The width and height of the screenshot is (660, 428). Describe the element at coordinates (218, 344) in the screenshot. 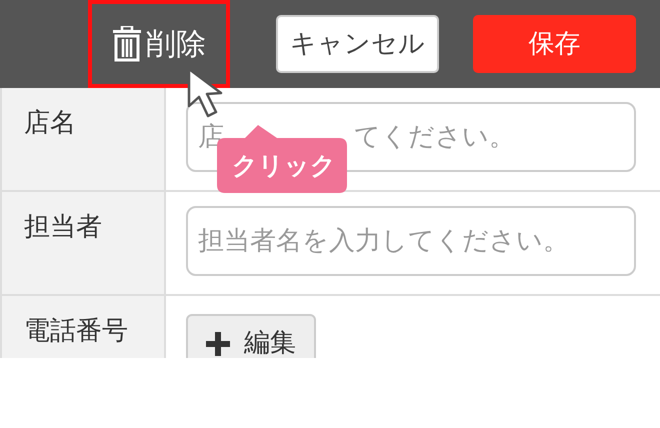

I see `plus-icon` at that location.